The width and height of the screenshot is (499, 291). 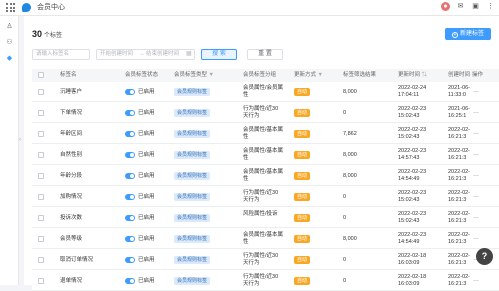 What do you see at coordinates (475, 6) in the screenshot?
I see `tag-icon: ▣` at bounding box center [475, 6].